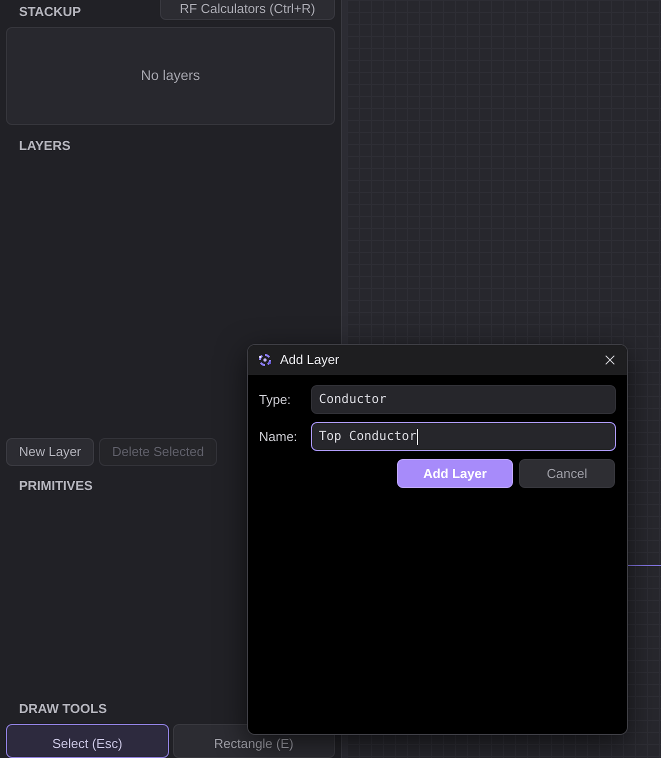  Describe the element at coordinates (56, 485) in the screenshot. I see `section-heading: PRIMITIVES` at that location.